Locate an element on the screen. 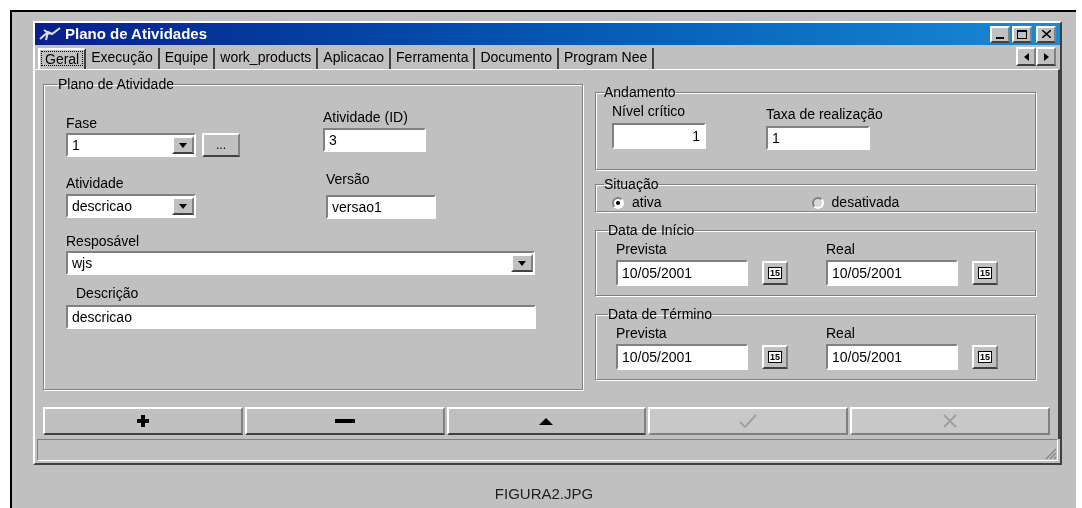  radio-label: desativada is located at coordinates (865, 202).